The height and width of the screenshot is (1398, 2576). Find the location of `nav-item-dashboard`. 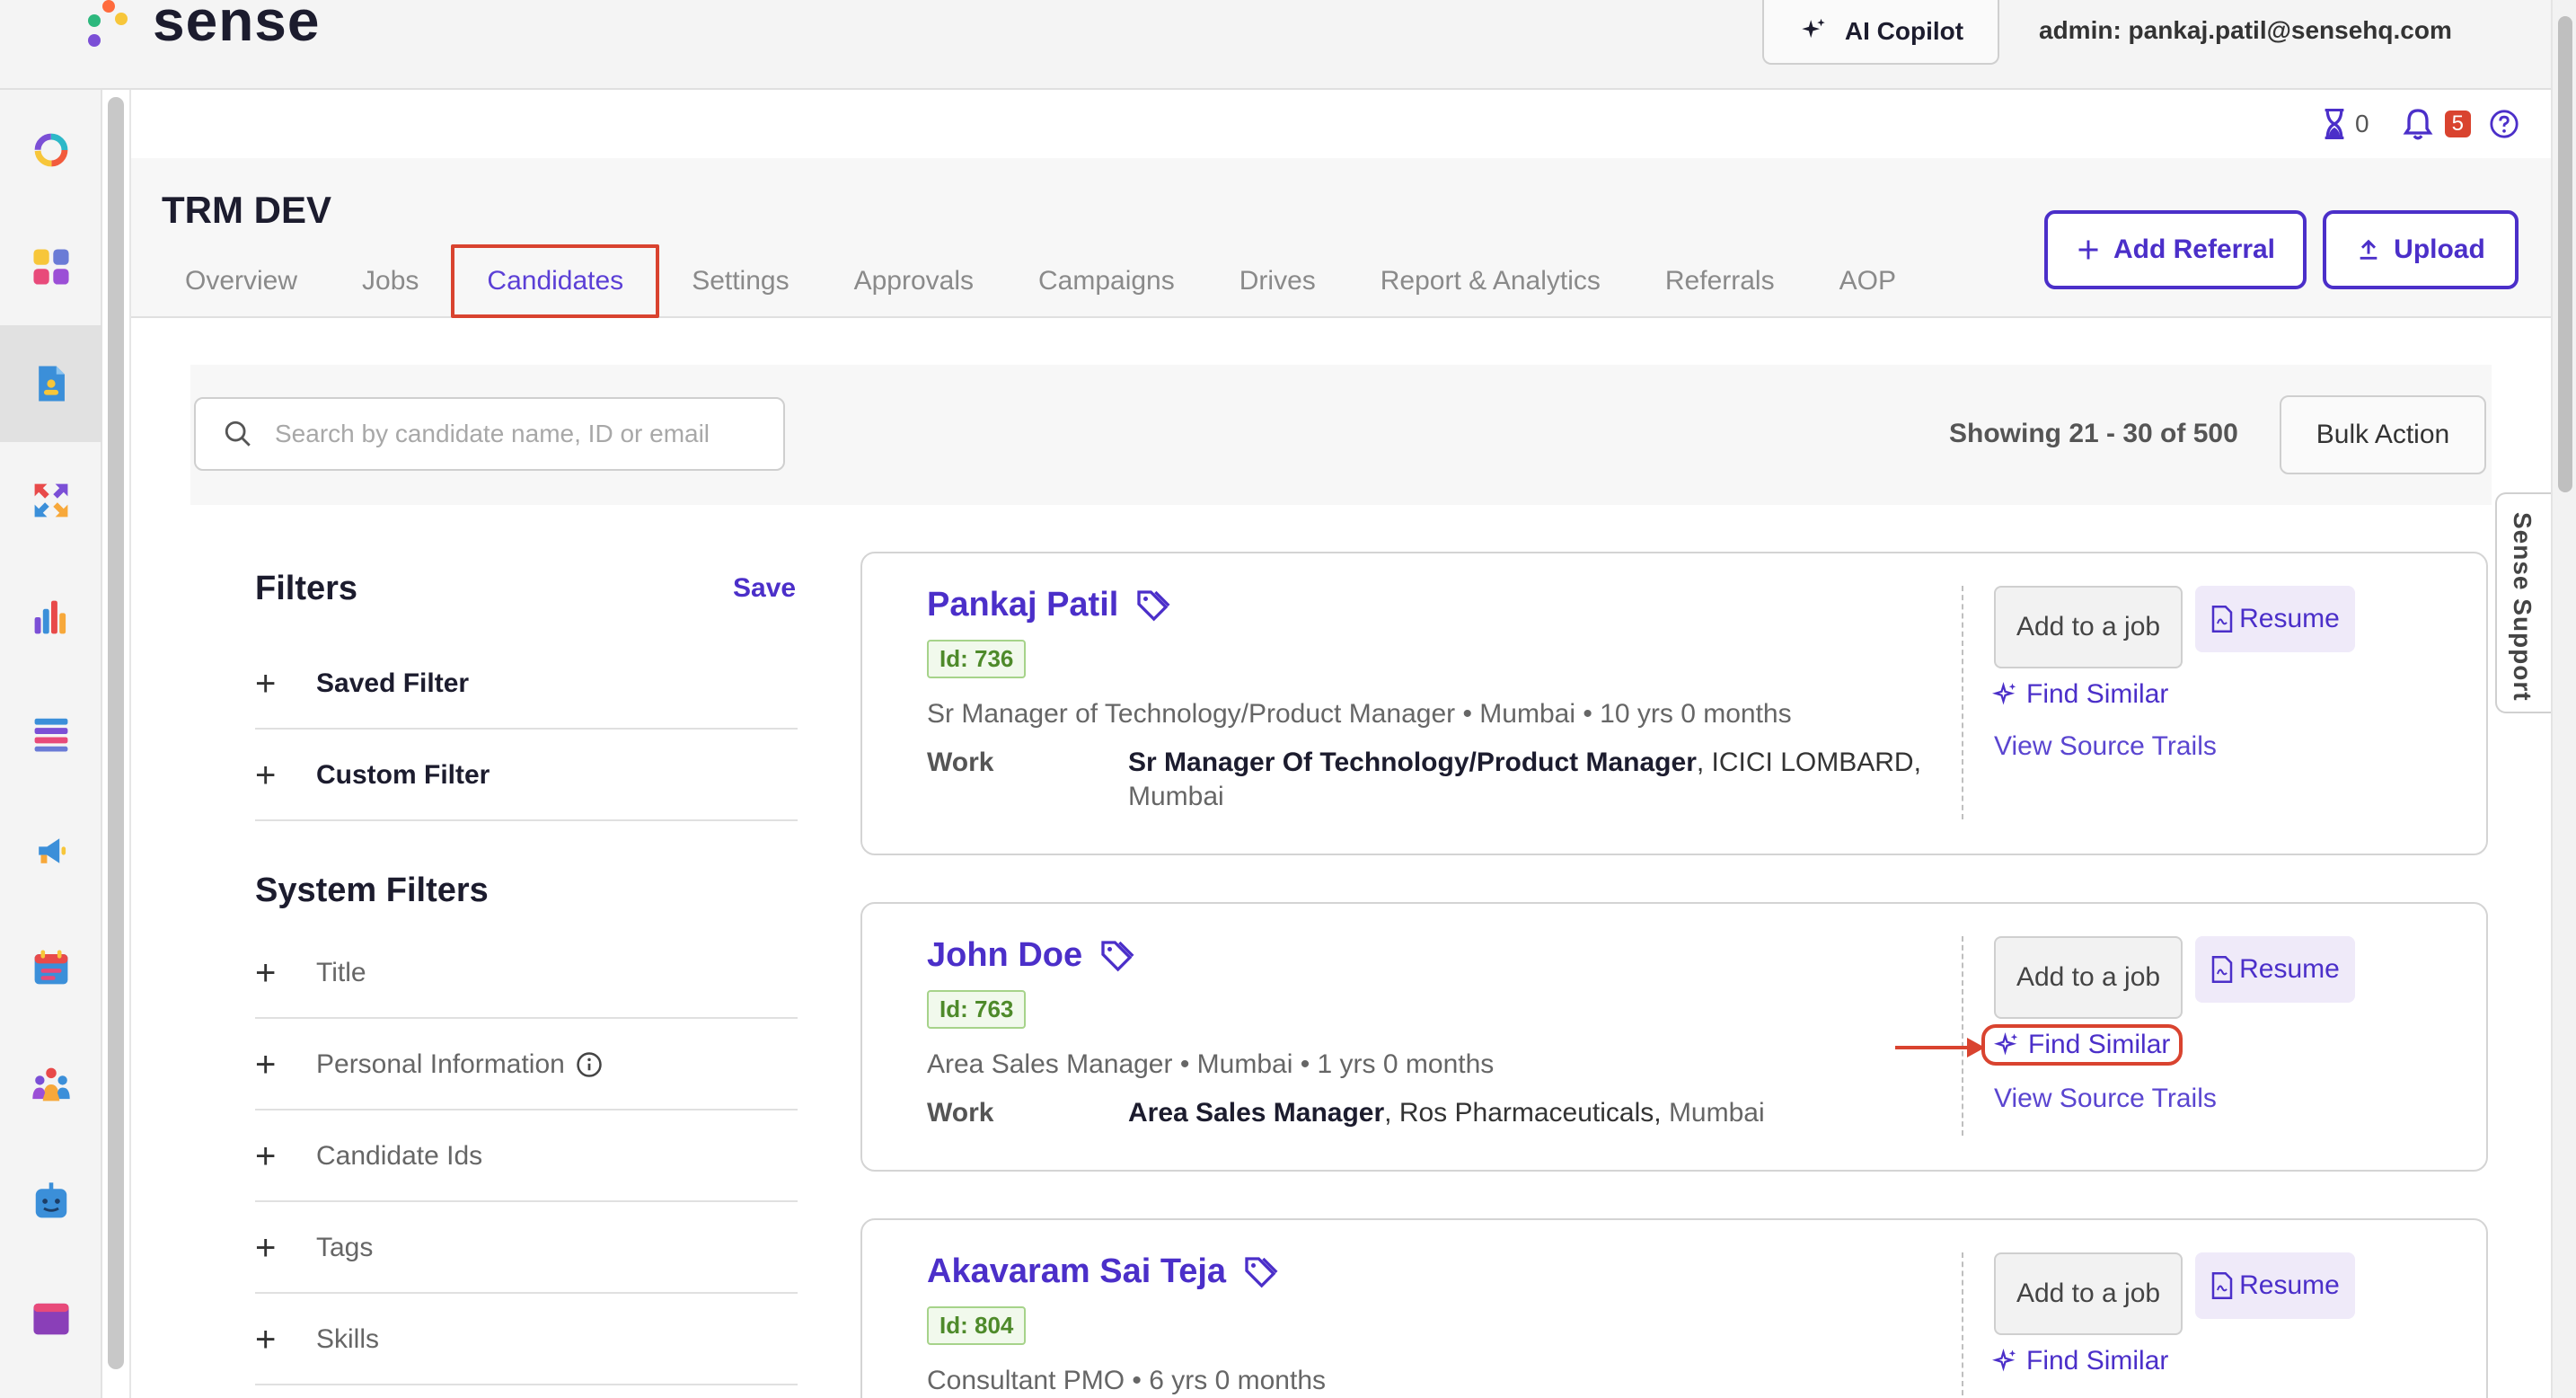

nav-item-dashboard is located at coordinates (51, 150).